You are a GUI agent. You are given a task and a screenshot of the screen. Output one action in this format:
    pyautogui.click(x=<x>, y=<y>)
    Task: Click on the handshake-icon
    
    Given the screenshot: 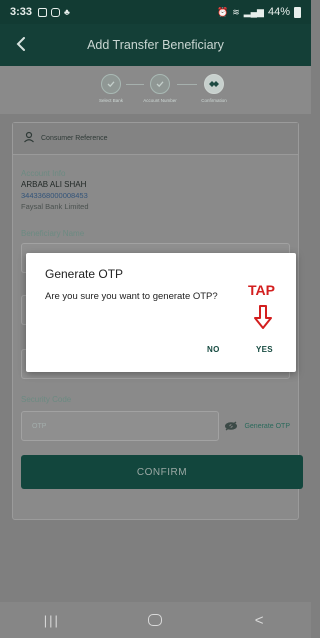 What is the action you would take?
    pyautogui.click(x=214, y=84)
    